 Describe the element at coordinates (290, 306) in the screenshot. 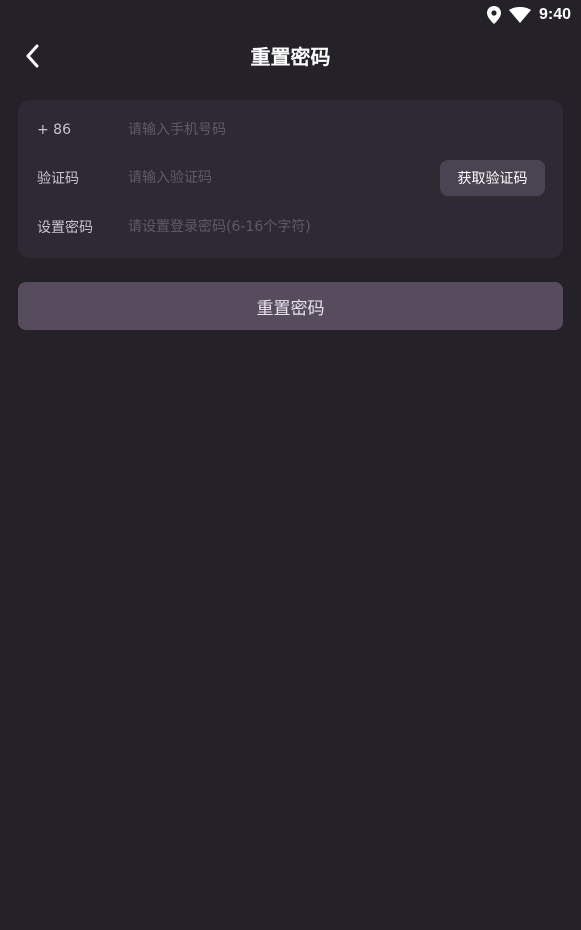

I see `reset-password-button: 重置密码` at that location.